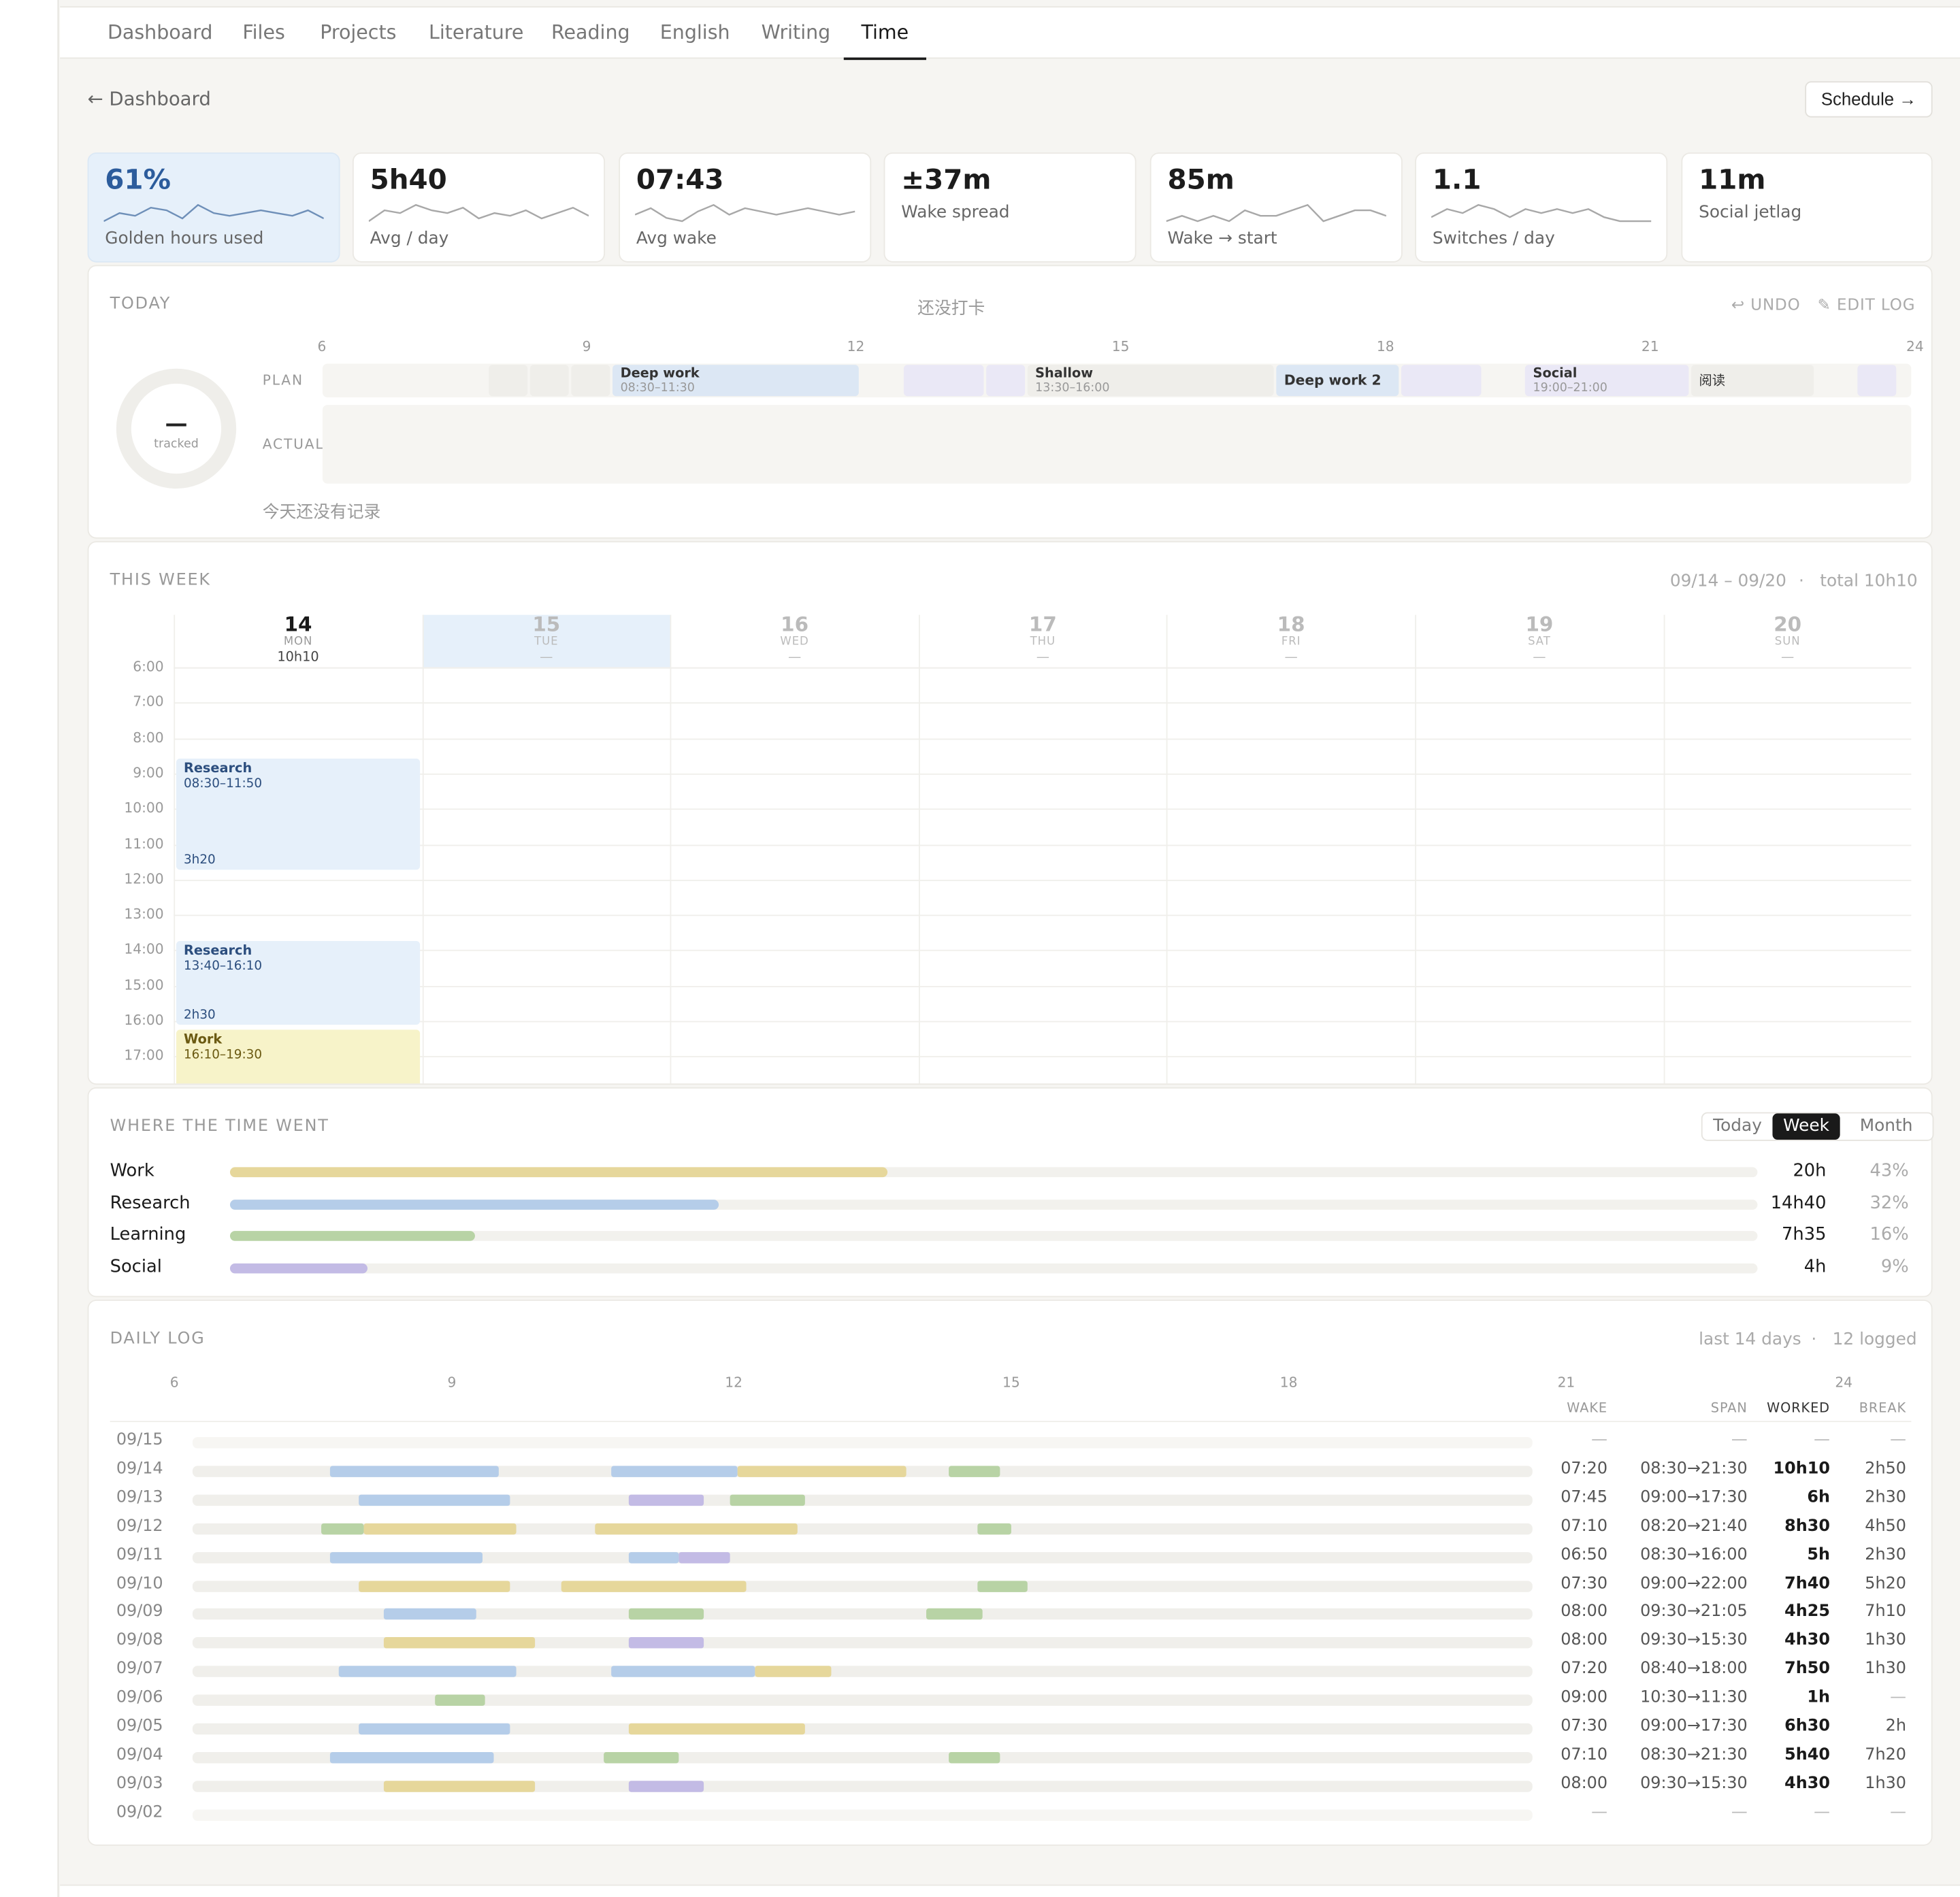  What do you see at coordinates (1584, 1554) in the screenshot?
I see `log-wake: 06:50` at bounding box center [1584, 1554].